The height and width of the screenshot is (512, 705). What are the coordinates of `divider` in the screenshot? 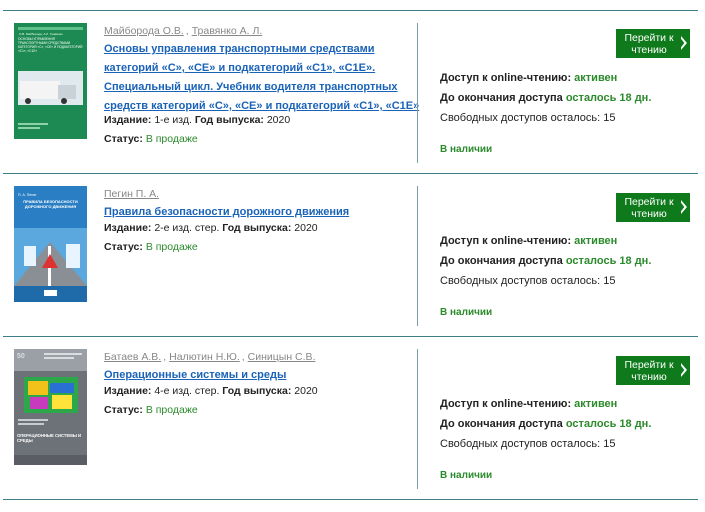 It's located at (350, 499).